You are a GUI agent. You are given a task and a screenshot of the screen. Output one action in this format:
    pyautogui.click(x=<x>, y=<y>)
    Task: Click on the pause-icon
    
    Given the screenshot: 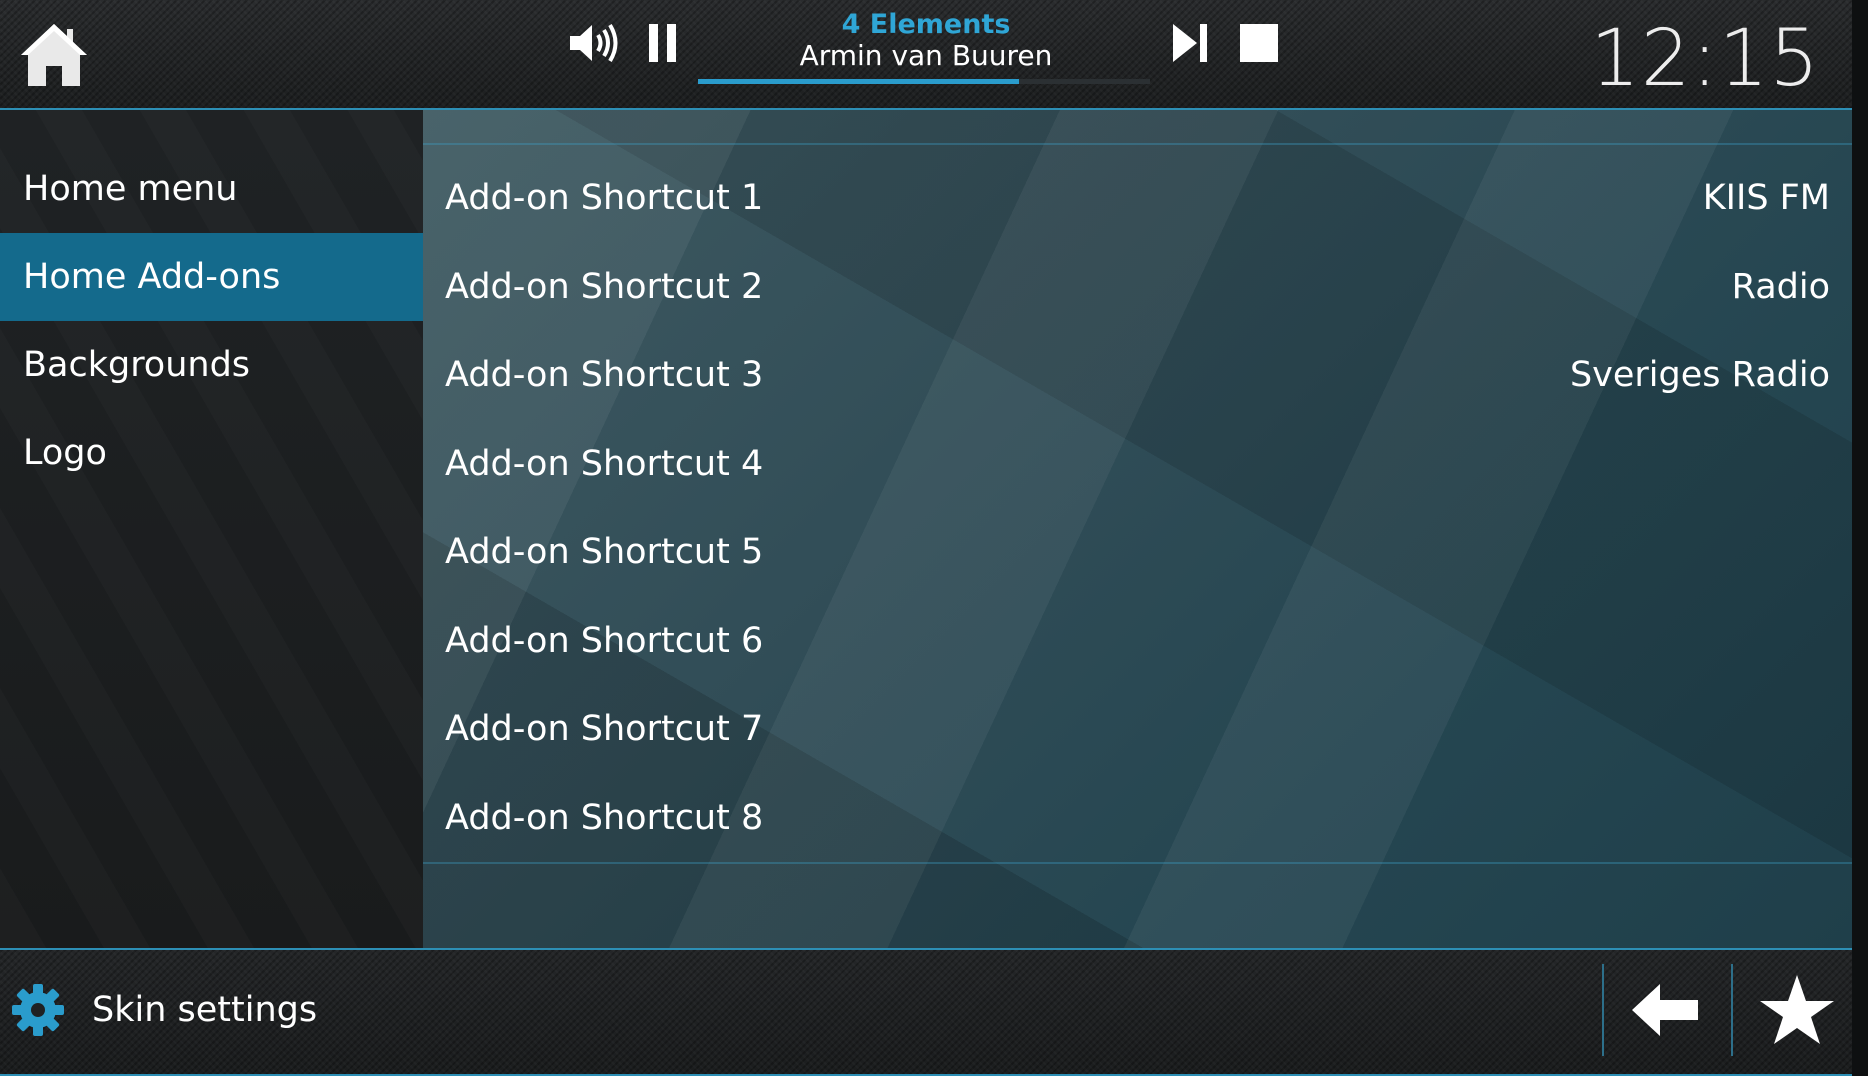 What is the action you would take?
    pyautogui.click(x=662, y=43)
    